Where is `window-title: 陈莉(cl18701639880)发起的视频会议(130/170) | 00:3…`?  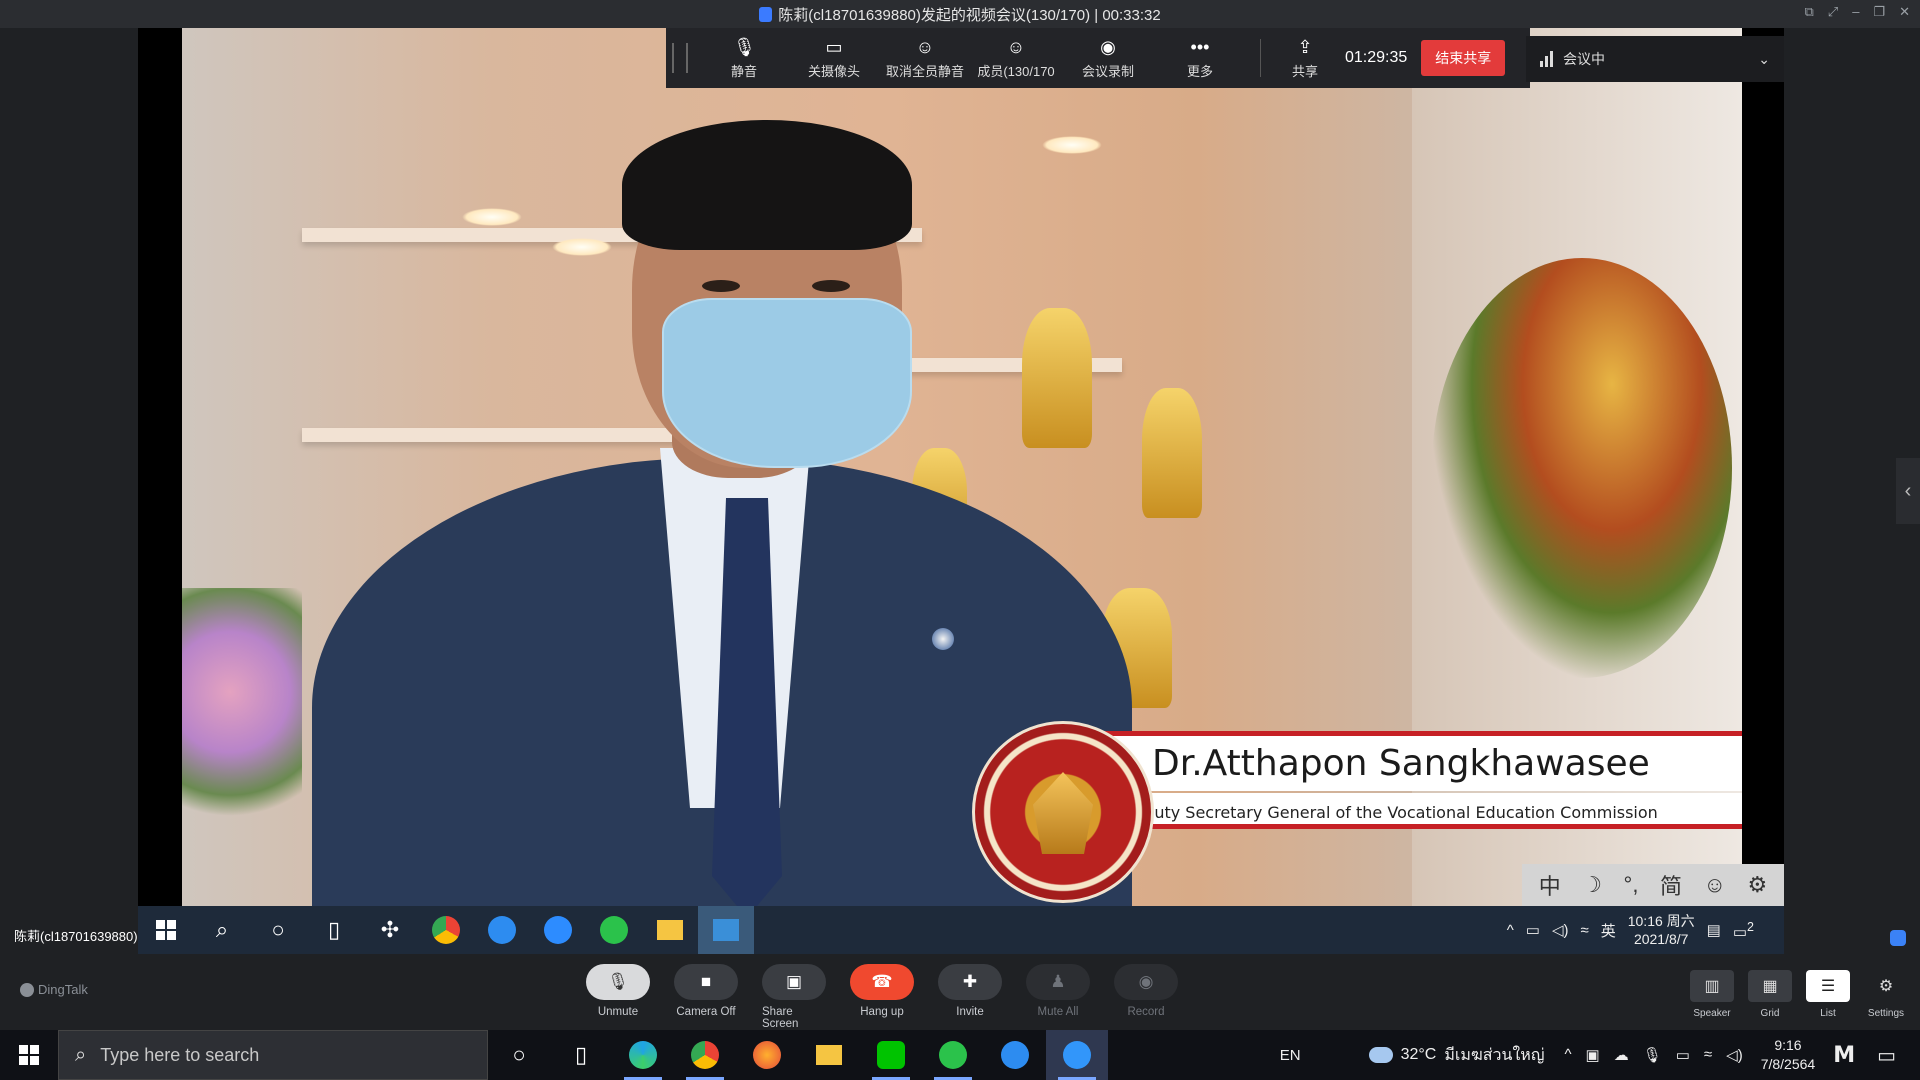
window-title: 陈莉(cl18701639880)发起的视频会议(130/170) | 00:3… is located at coordinates (969, 15).